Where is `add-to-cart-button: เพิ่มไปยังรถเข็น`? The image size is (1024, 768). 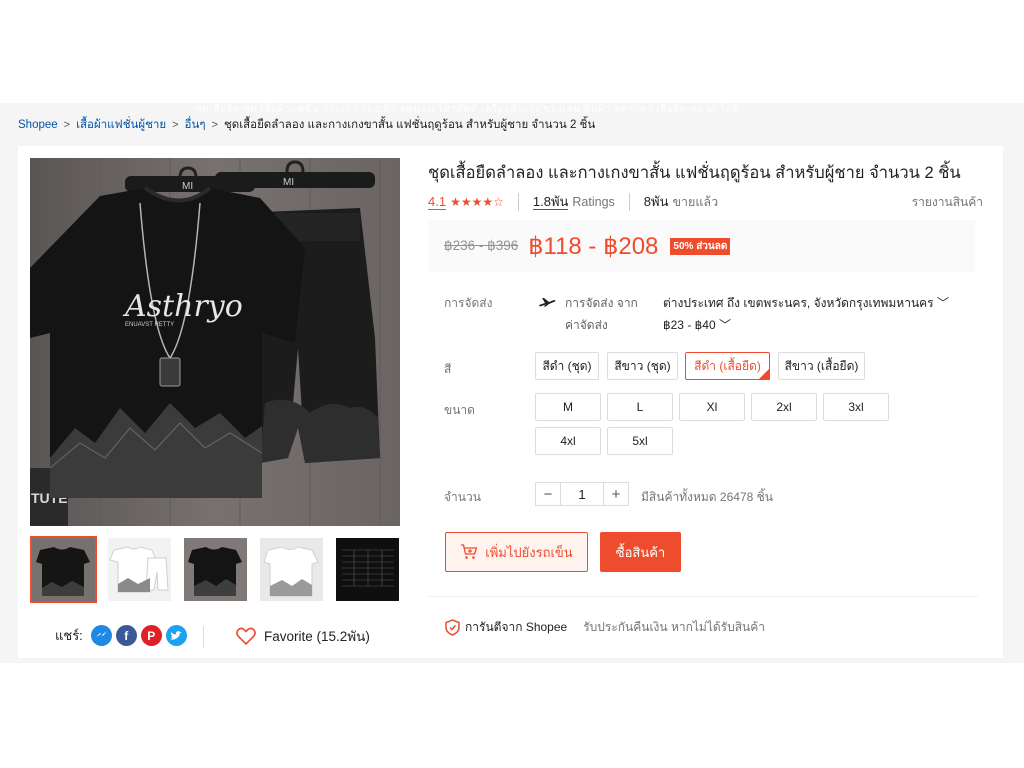
add-to-cart-button: เพิ่มไปยังรถเข็น is located at coordinates (516, 552).